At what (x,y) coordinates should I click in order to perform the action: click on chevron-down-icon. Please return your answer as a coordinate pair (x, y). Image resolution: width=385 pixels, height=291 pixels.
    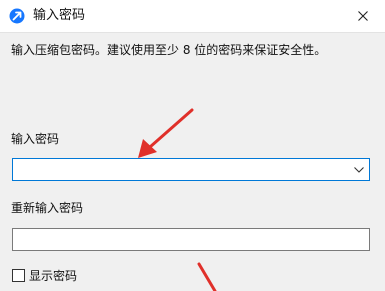
    Looking at the image, I should click on (359, 169).